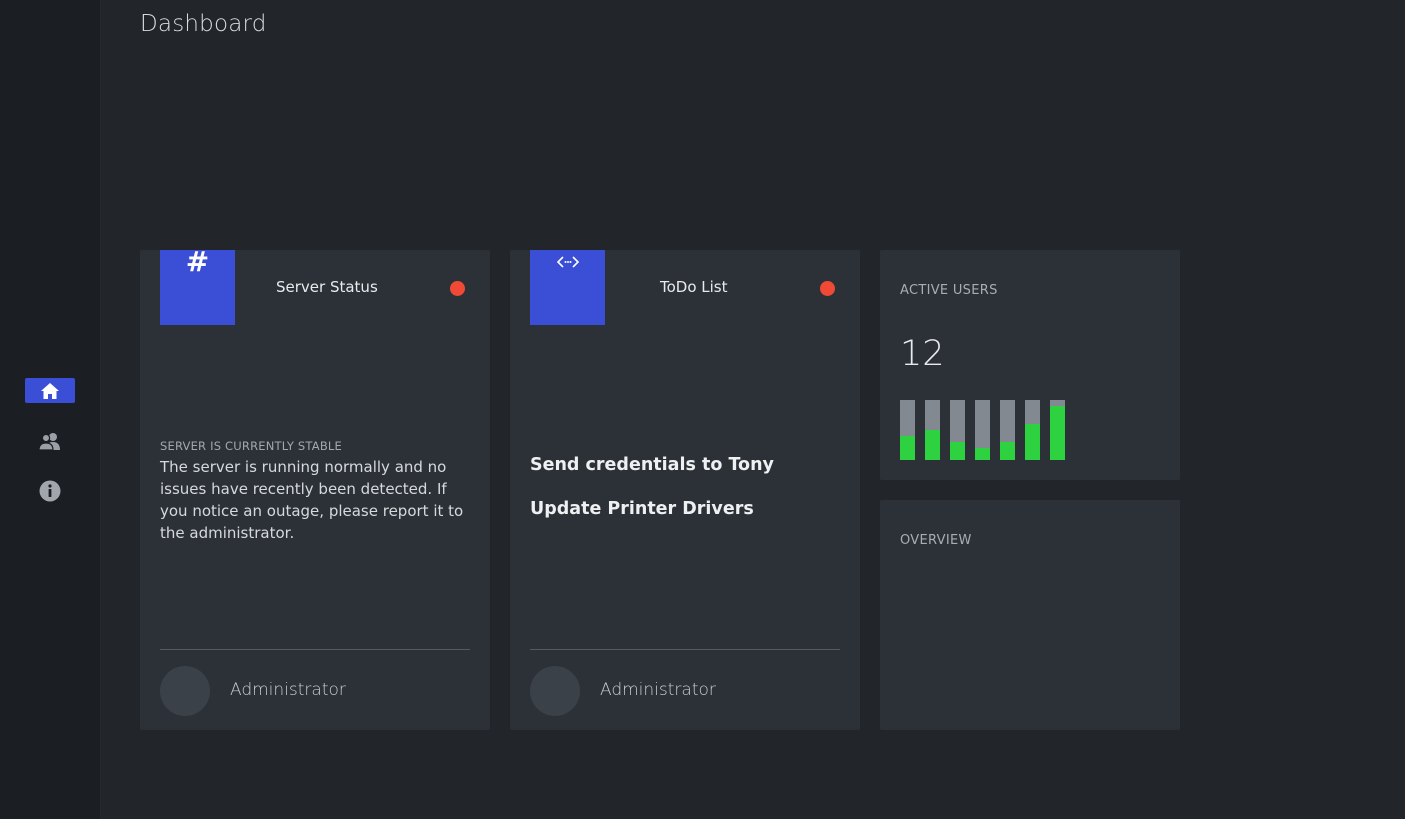 This screenshot has width=1405, height=819. I want to click on nav-item-users, so click(50, 440).